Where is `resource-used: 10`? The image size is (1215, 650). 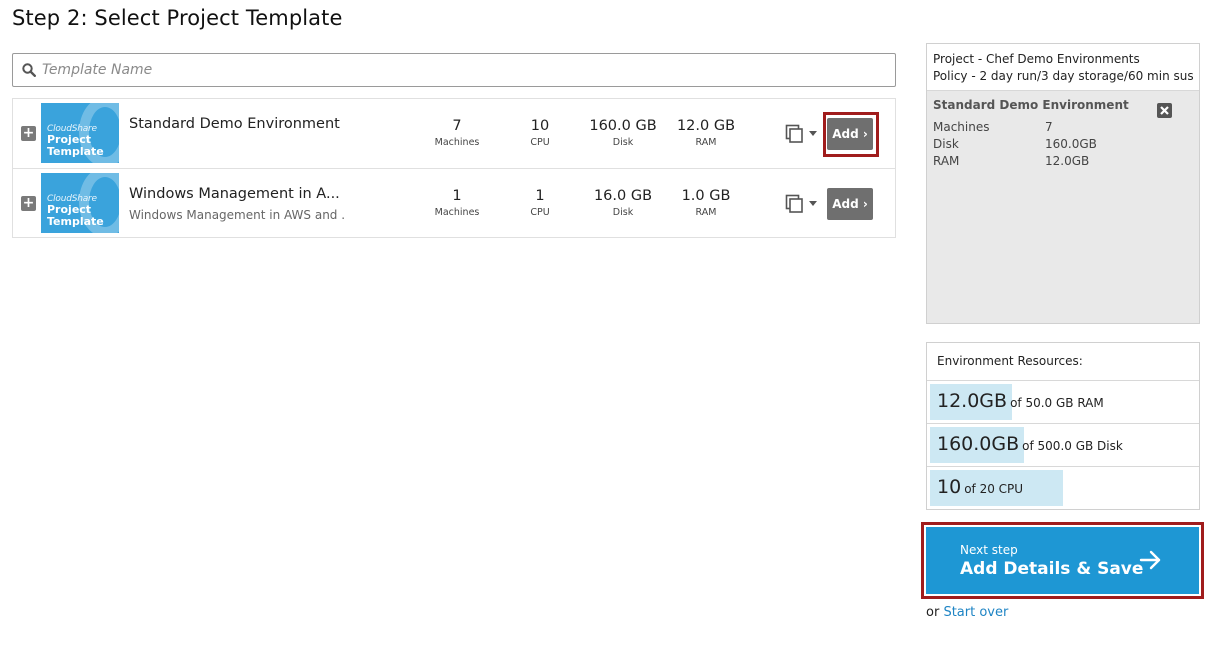
resource-used: 10 is located at coordinates (949, 487).